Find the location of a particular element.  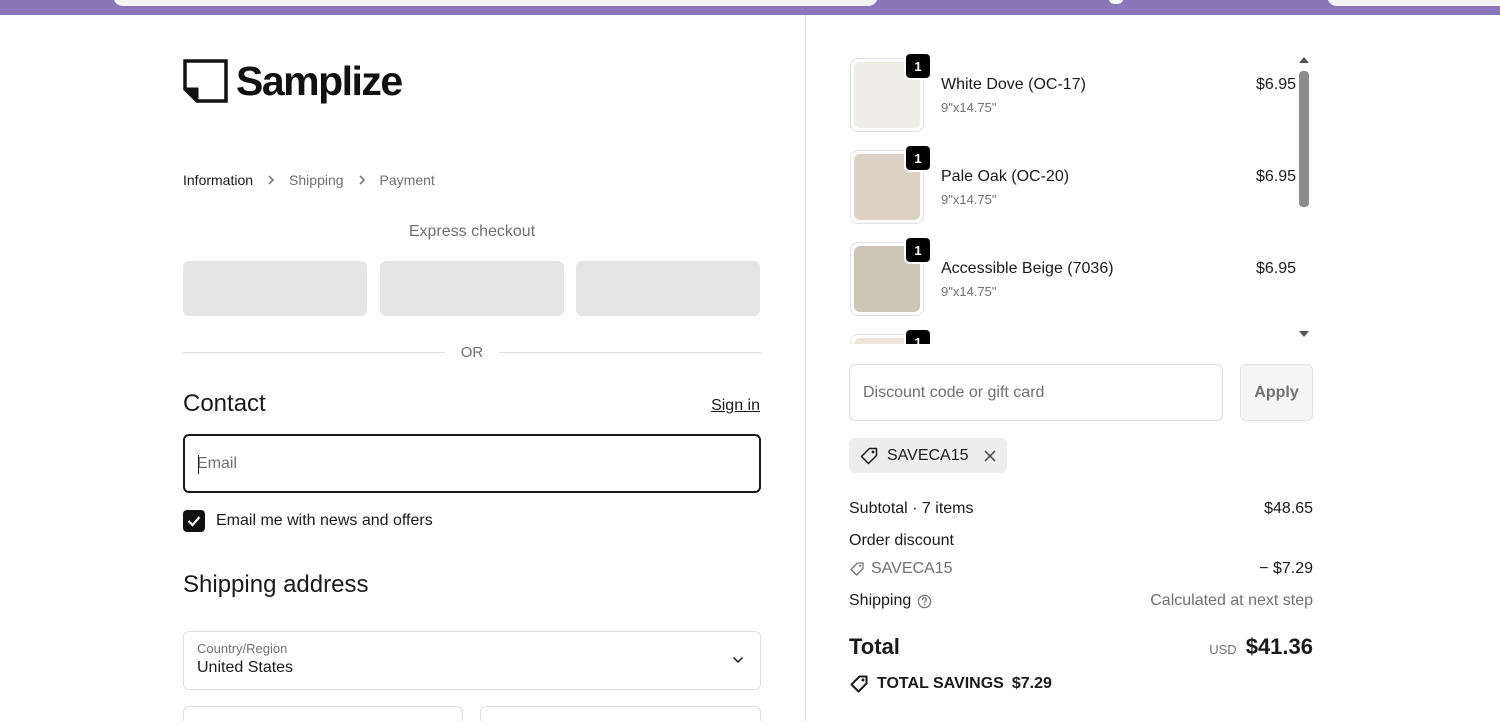

total-label: Total is located at coordinates (874, 646).